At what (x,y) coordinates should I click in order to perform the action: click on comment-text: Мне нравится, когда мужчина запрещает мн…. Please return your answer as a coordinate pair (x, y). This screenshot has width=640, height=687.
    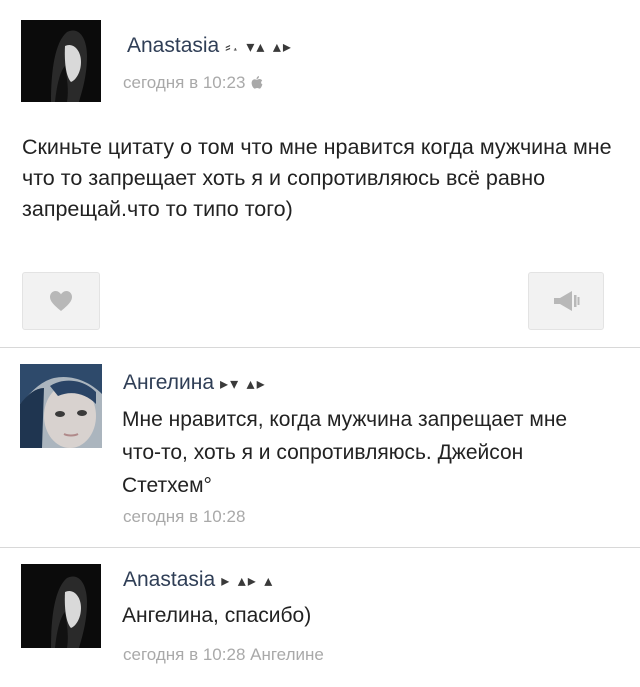
    Looking at the image, I should click on (345, 452).